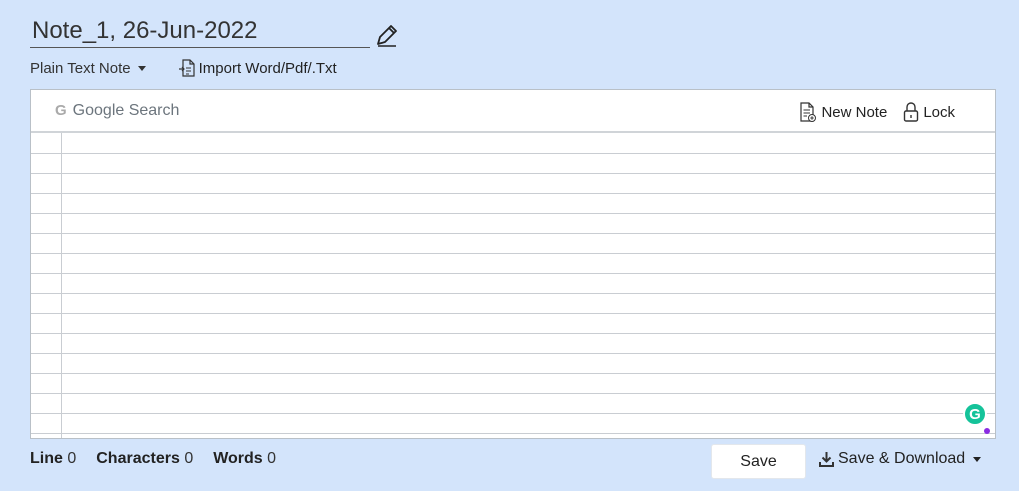  Describe the element at coordinates (72, 458) in the screenshot. I see `line-count-value: 0` at that location.